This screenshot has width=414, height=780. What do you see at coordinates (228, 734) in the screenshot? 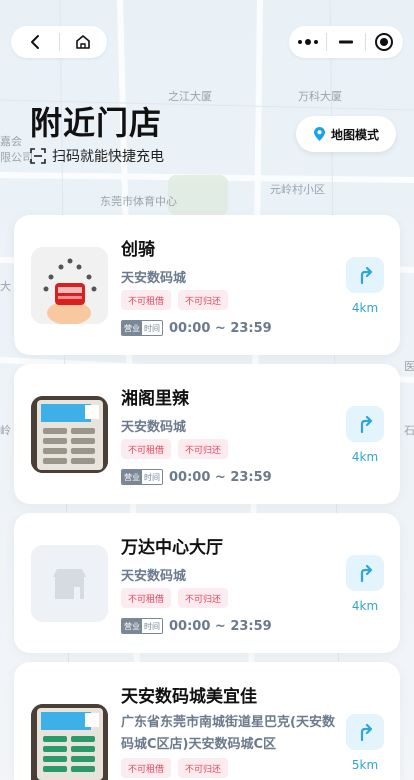
I see `store-address: 广东省东莞市南城街道星巴克(天安数 码城C区店)天安数码城C区` at bounding box center [228, 734].